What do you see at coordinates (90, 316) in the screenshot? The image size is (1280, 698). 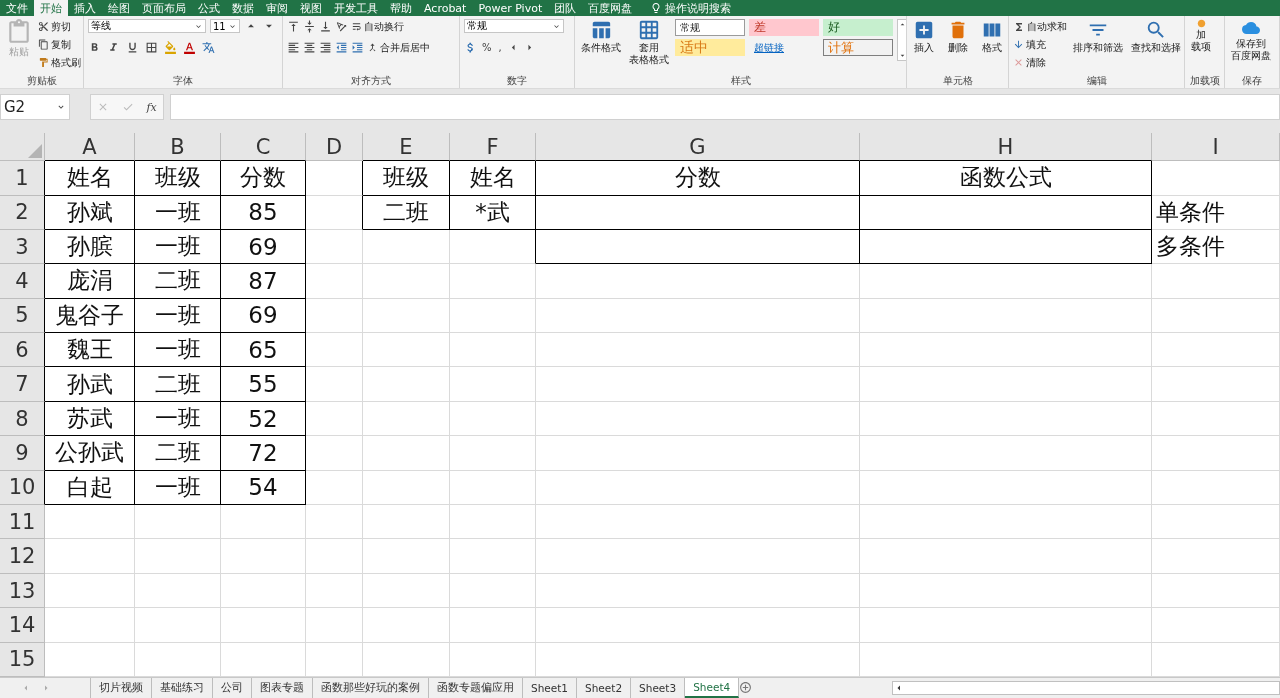 I see `table-cell: 鬼谷子` at bounding box center [90, 316].